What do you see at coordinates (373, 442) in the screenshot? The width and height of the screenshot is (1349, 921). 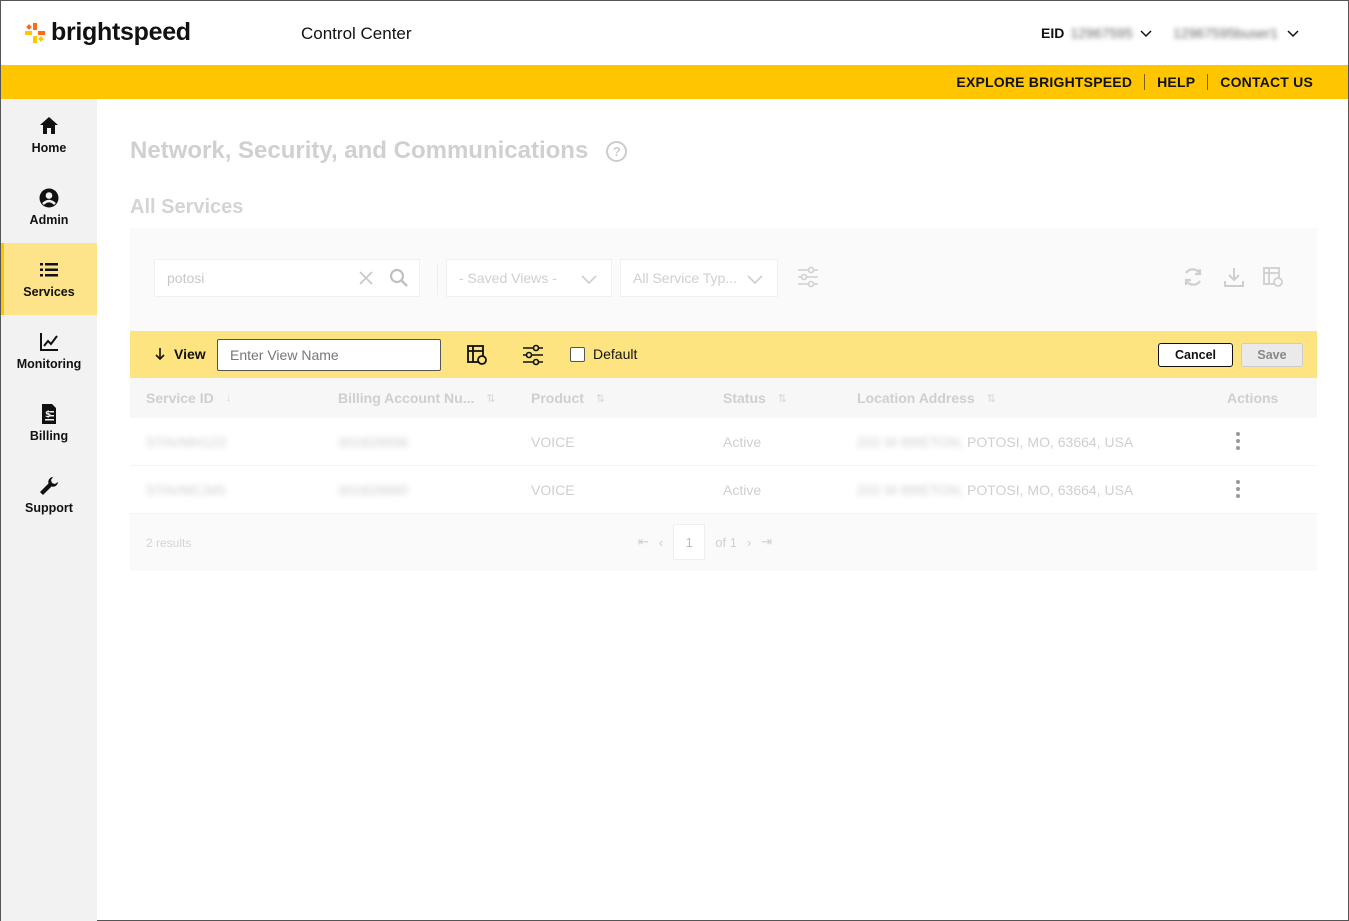 I see `cell-billing-account: 301826656` at bounding box center [373, 442].